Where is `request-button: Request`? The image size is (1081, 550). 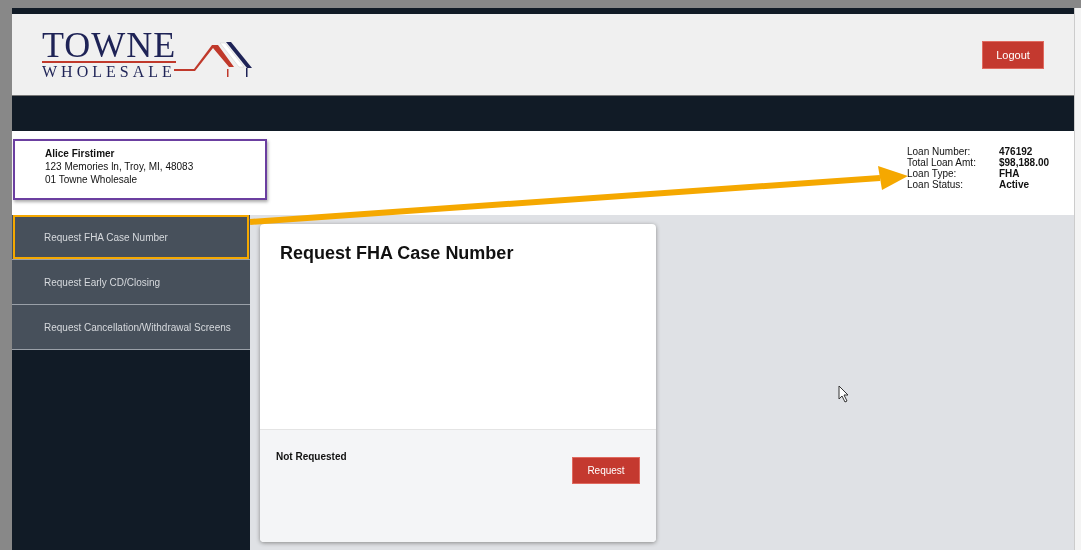 request-button: Request is located at coordinates (606, 470).